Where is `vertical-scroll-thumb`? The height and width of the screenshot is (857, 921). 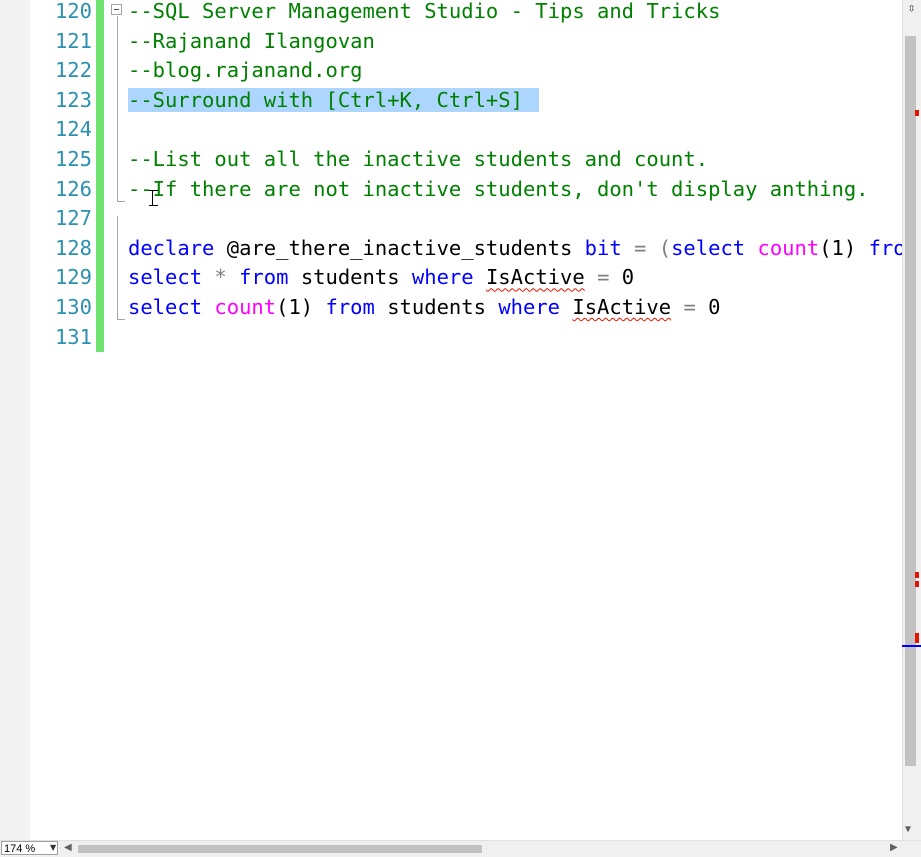 vertical-scroll-thumb is located at coordinates (910, 401).